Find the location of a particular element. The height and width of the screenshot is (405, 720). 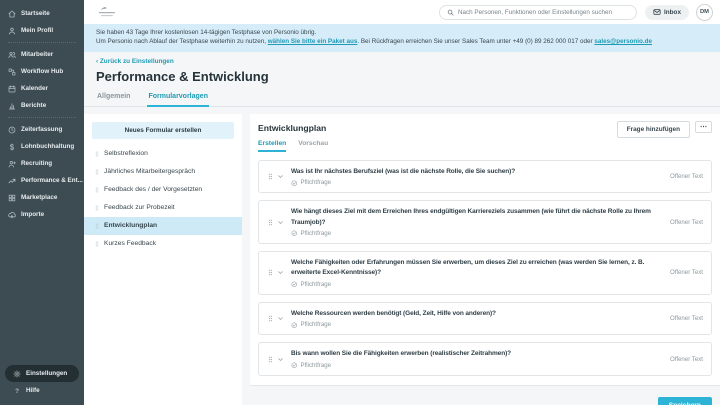

add-question-button: Frage hinzufügen is located at coordinates (653, 129).